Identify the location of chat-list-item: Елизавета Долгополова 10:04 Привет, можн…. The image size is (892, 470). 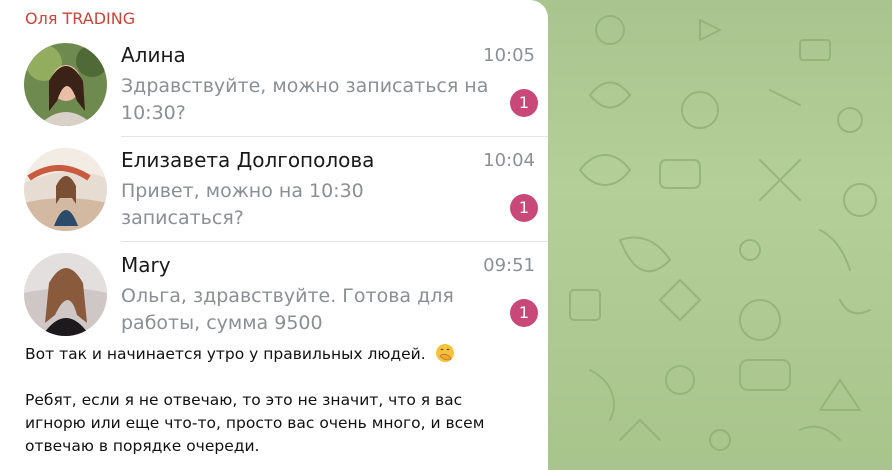
(274, 190).